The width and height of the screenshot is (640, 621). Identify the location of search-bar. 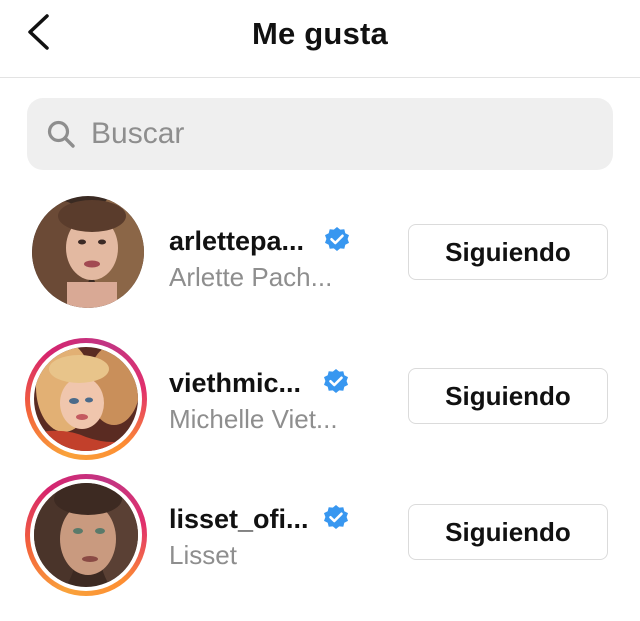
(320, 134).